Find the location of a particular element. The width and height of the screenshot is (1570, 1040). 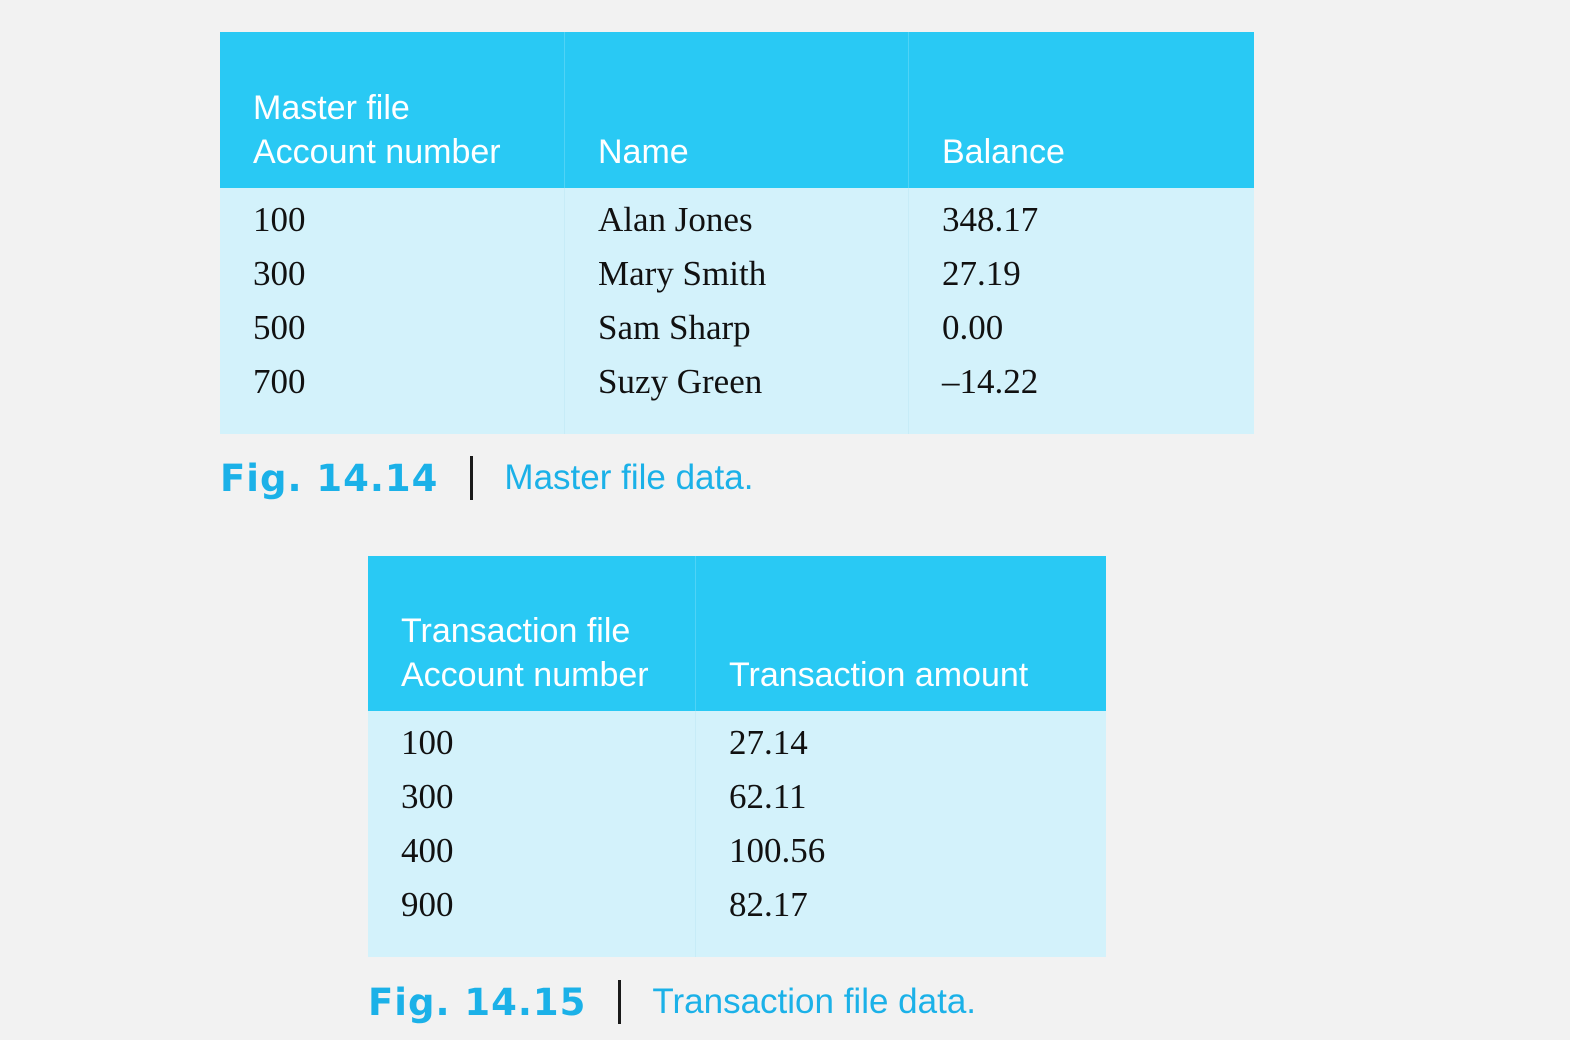

account-number-cell: 500 is located at coordinates (392, 328).